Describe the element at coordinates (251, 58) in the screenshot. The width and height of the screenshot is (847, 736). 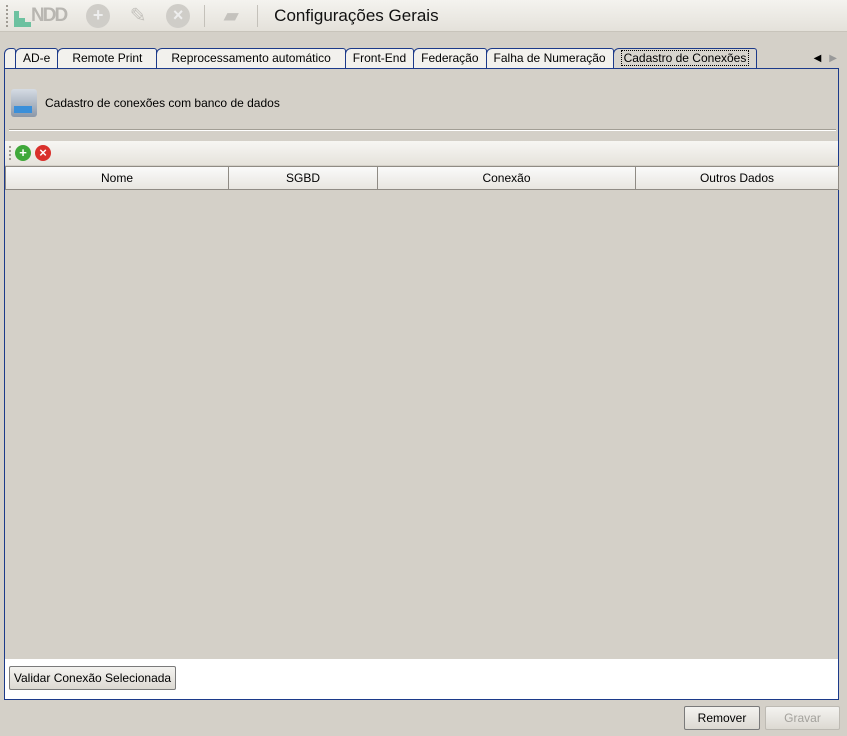
I see `tab-reprocessamento: Reprocessamento automático` at that location.